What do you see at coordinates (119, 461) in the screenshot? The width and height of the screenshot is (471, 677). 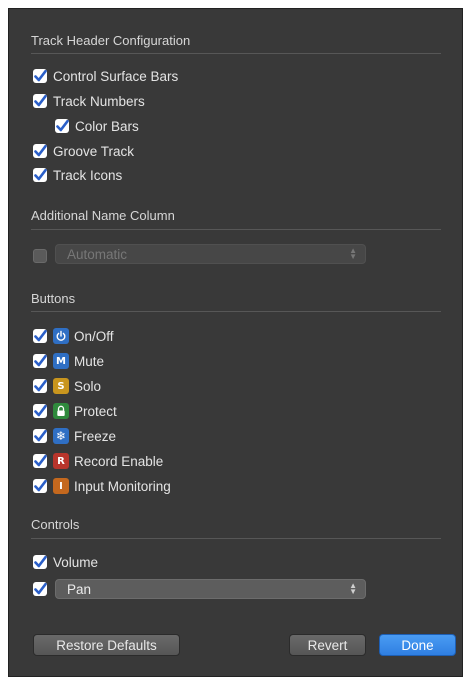 I see `option-label: Record Enable` at bounding box center [119, 461].